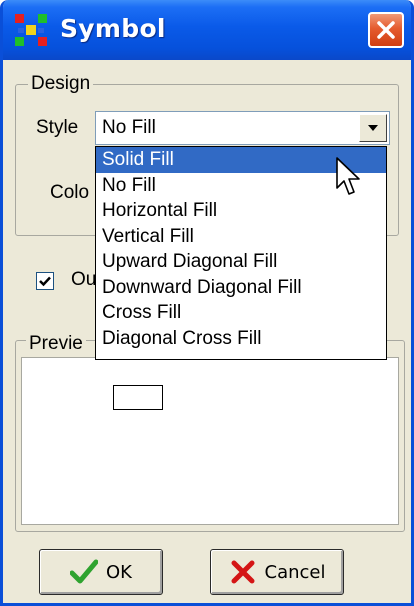 This screenshot has width=414, height=606. Describe the element at coordinates (241, 262) in the screenshot. I see `dropdown-option-upward-diagonal-fill: Upward Diagonal Fill` at that location.